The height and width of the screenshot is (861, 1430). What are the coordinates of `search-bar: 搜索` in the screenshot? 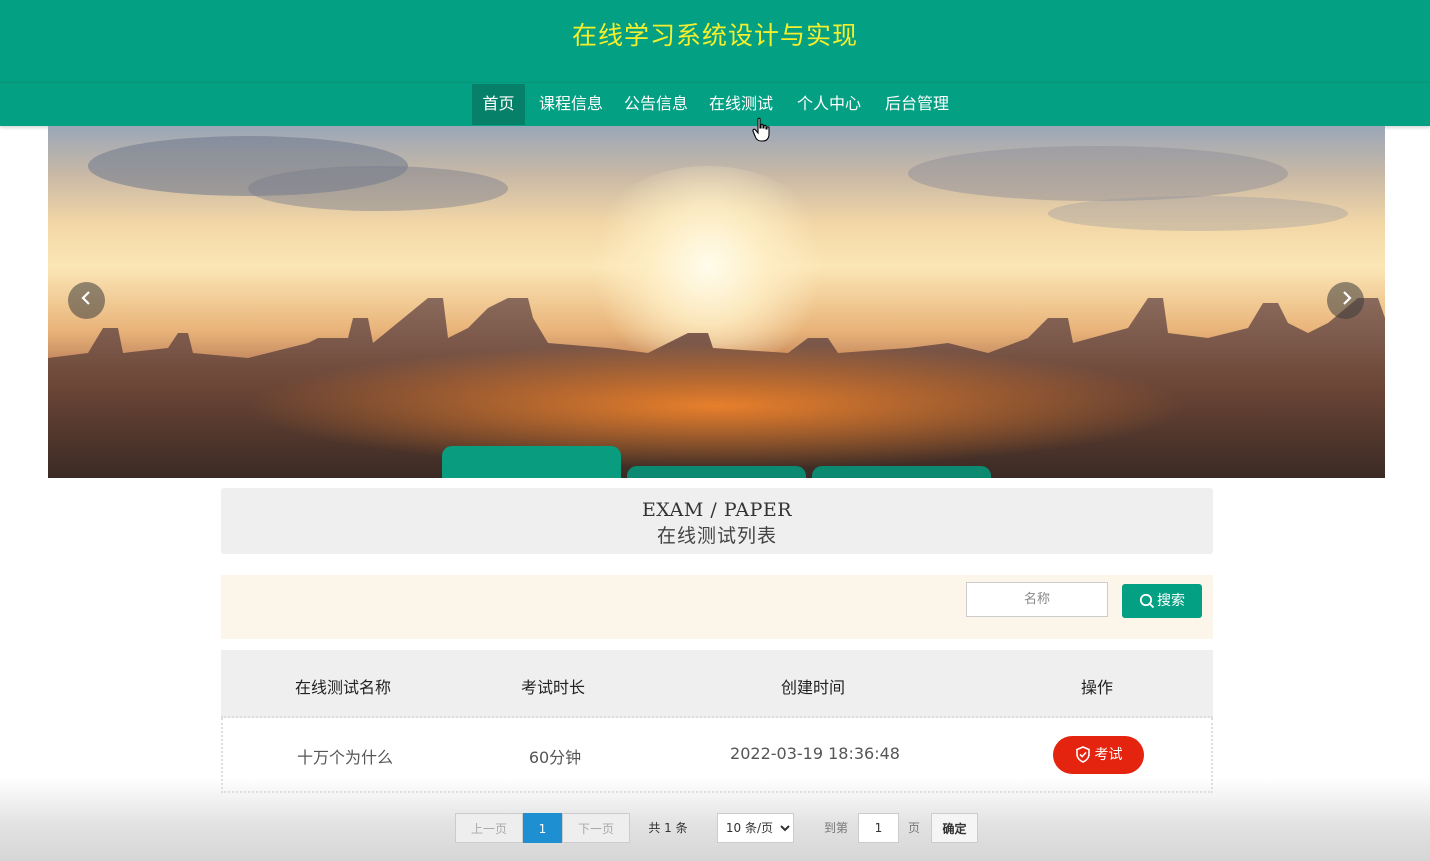 It's located at (717, 607).